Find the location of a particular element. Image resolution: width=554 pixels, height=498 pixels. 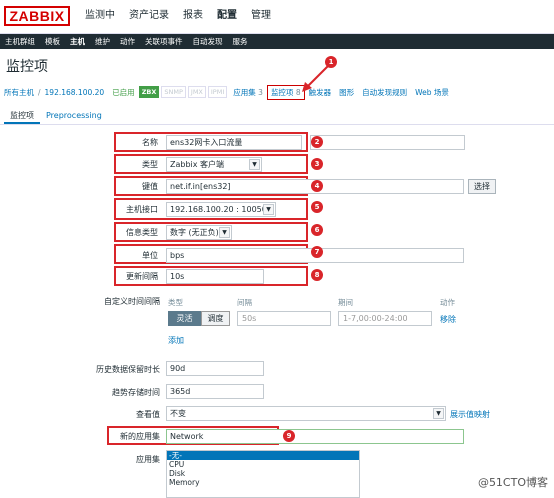

top-bar: ZABBIX 监测中 资产记录 报表 配置 管理 is located at coordinates (277, 17).